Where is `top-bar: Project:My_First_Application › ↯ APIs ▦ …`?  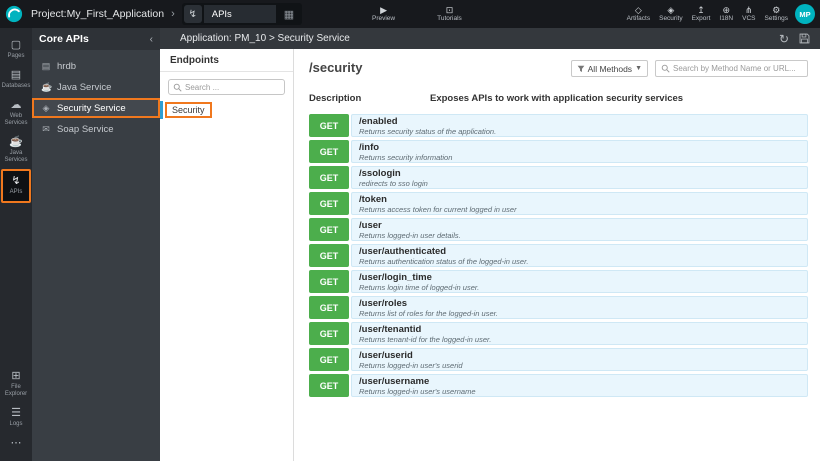 top-bar: Project:My_First_Application › ↯ APIs ▦ … is located at coordinates (410, 14).